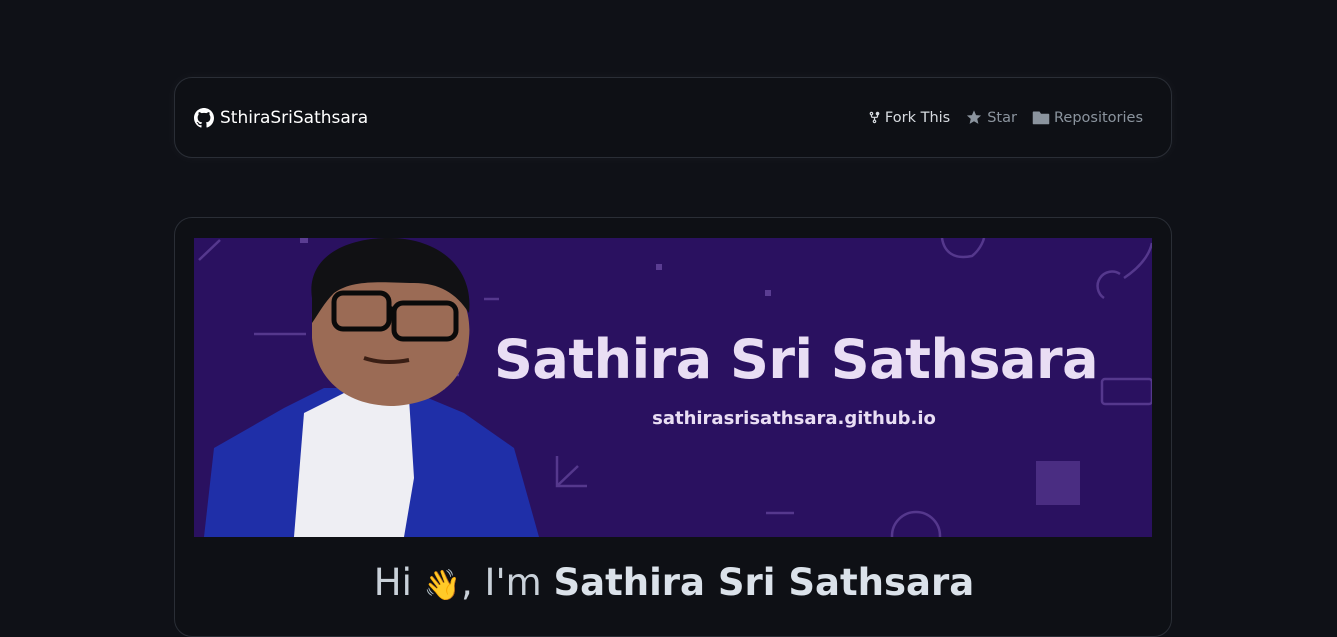  Describe the element at coordinates (764, 582) in the screenshot. I see `intro-name: Sathira Sri Sathsara` at that location.